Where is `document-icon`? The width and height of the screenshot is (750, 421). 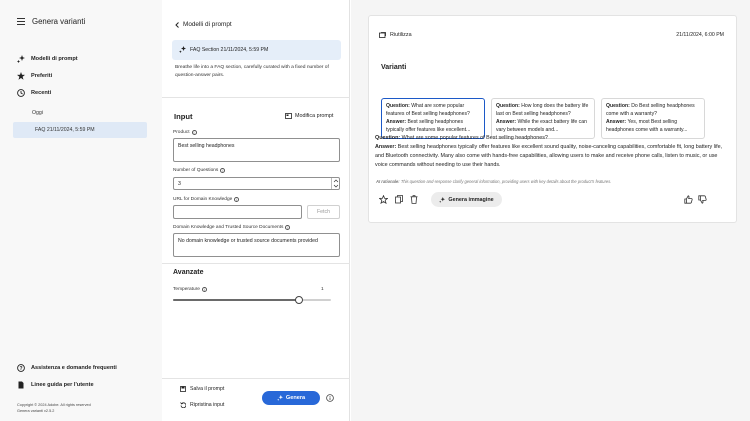
document-icon is located at coordinates (21, 385).